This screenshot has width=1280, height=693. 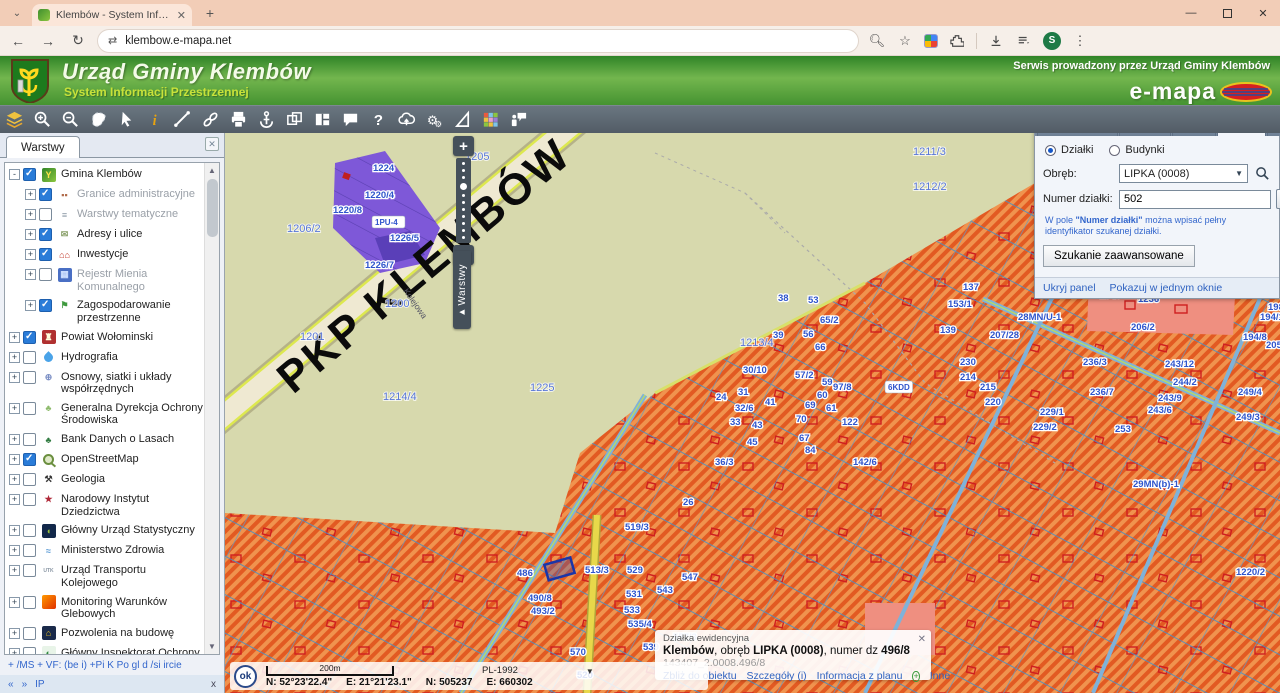 I want to click on layer-label: Adresy i ulice, so click(x=109, y=234).